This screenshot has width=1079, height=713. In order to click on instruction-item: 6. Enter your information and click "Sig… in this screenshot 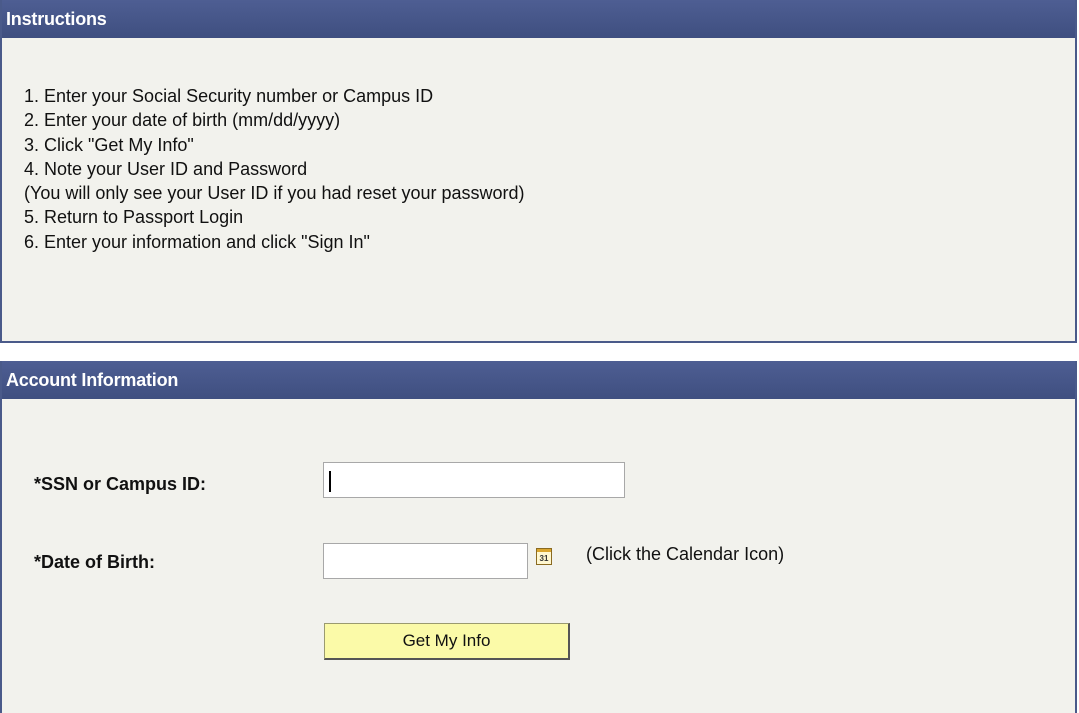, I will do `click(197, 241)`.